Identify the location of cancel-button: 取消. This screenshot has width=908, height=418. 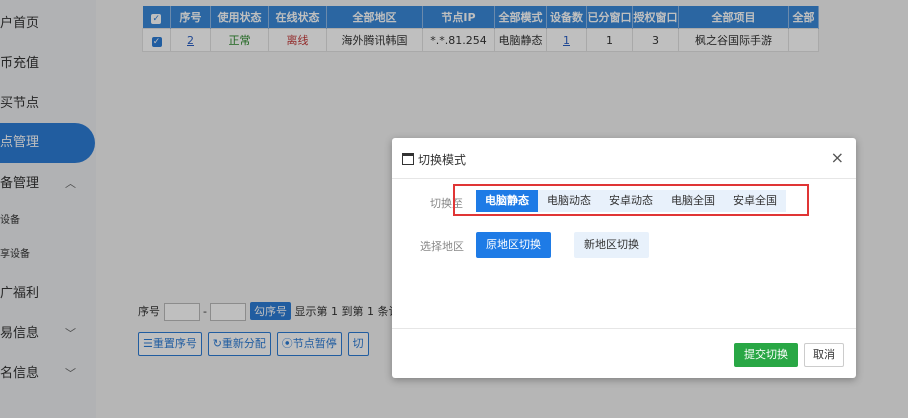
(824, 355).